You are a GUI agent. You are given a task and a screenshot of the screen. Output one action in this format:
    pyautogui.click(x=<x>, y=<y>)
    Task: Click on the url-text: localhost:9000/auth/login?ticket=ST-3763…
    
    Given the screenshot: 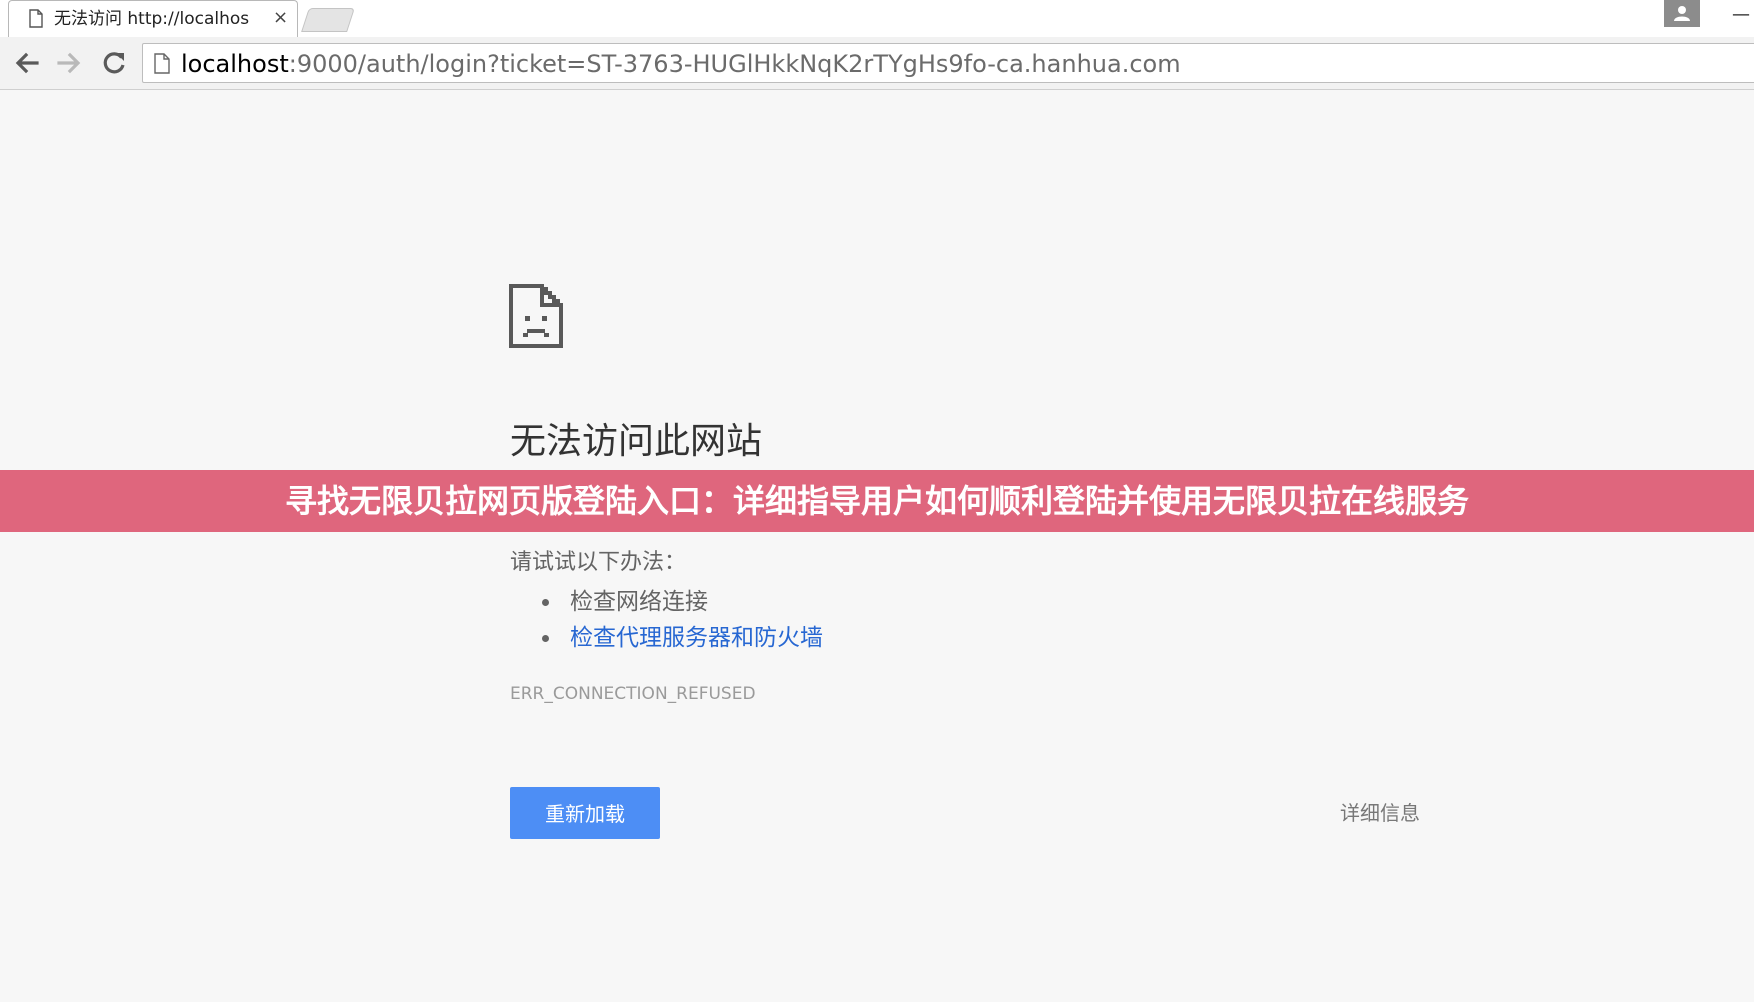 What is the action you would take?
    pyautogui.click(x=681, y=64)
    